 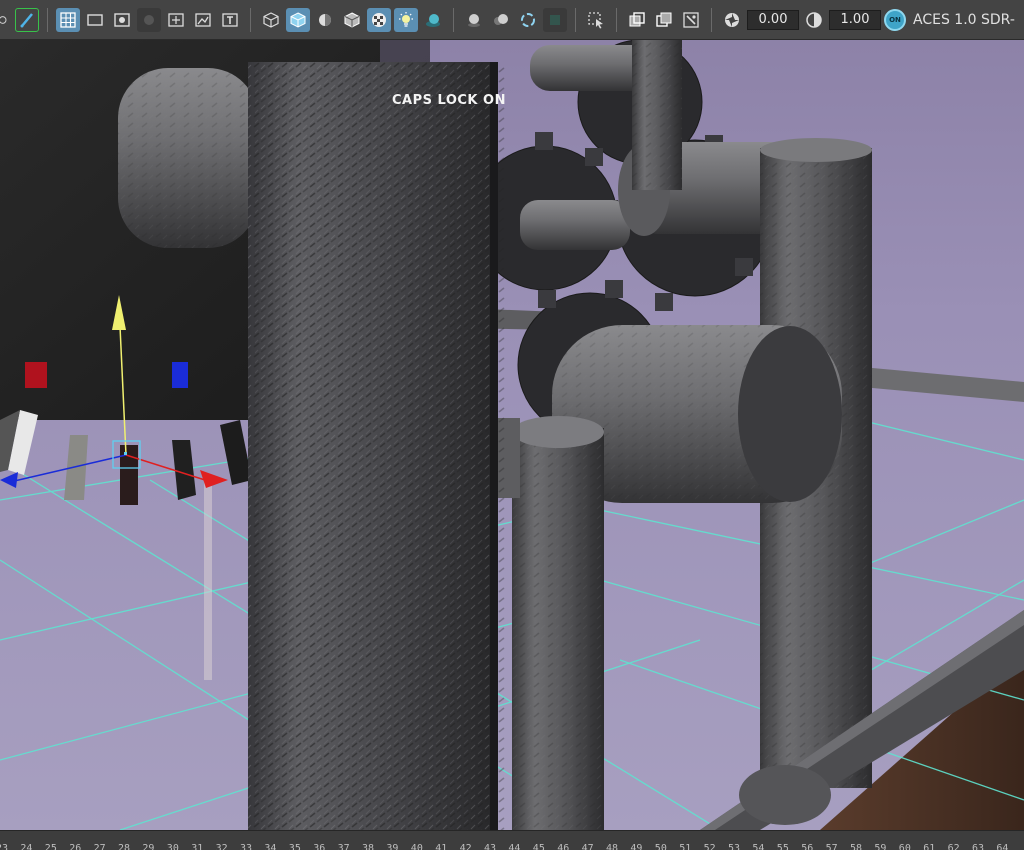 What do you see at coordinates (406, 19) in the screenshot?
I see `lighting-icon` at bounding box center [406, 19].